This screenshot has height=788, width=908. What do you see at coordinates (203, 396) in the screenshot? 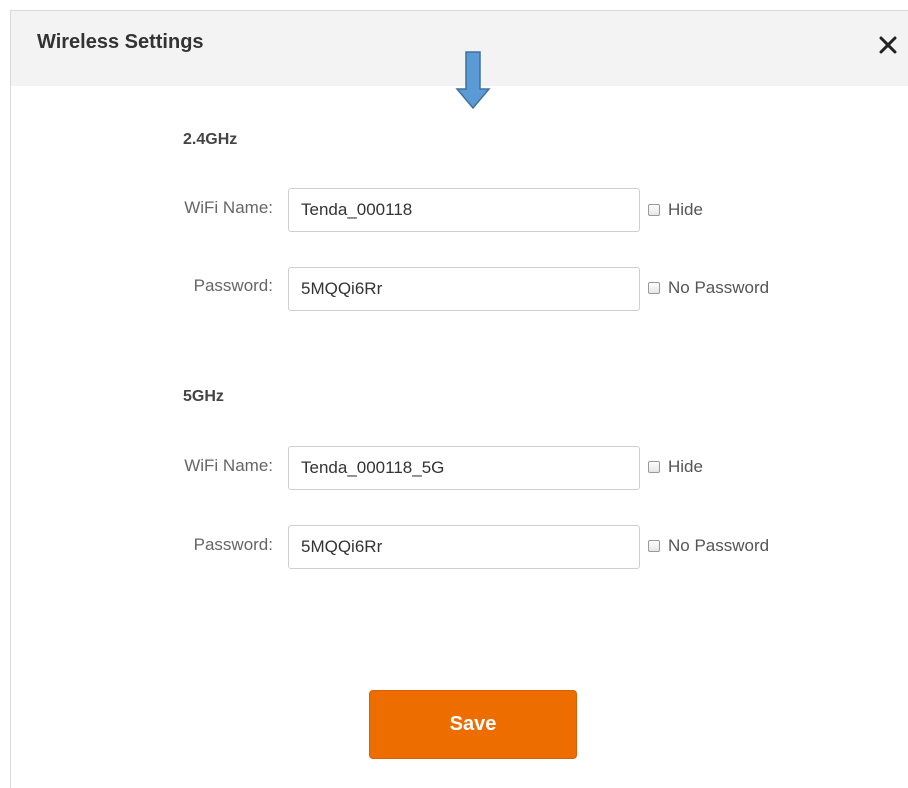
I see `band-label-5ghz: 5GHz` at bounding box center [203, 396].